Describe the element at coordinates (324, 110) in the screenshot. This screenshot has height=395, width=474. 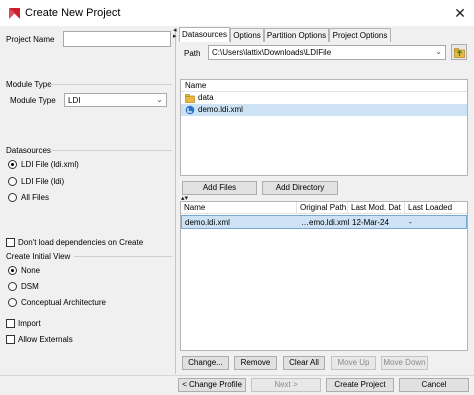
I see `list-item-selected: demo.ldi.xml` at that location.